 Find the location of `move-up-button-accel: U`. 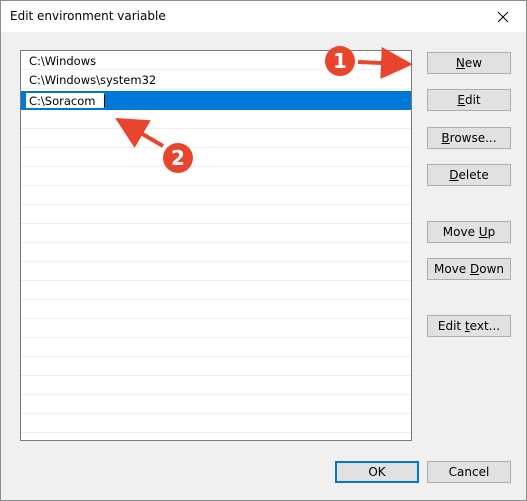

move-up-button-accel: U is located at coordinates (483, 232).